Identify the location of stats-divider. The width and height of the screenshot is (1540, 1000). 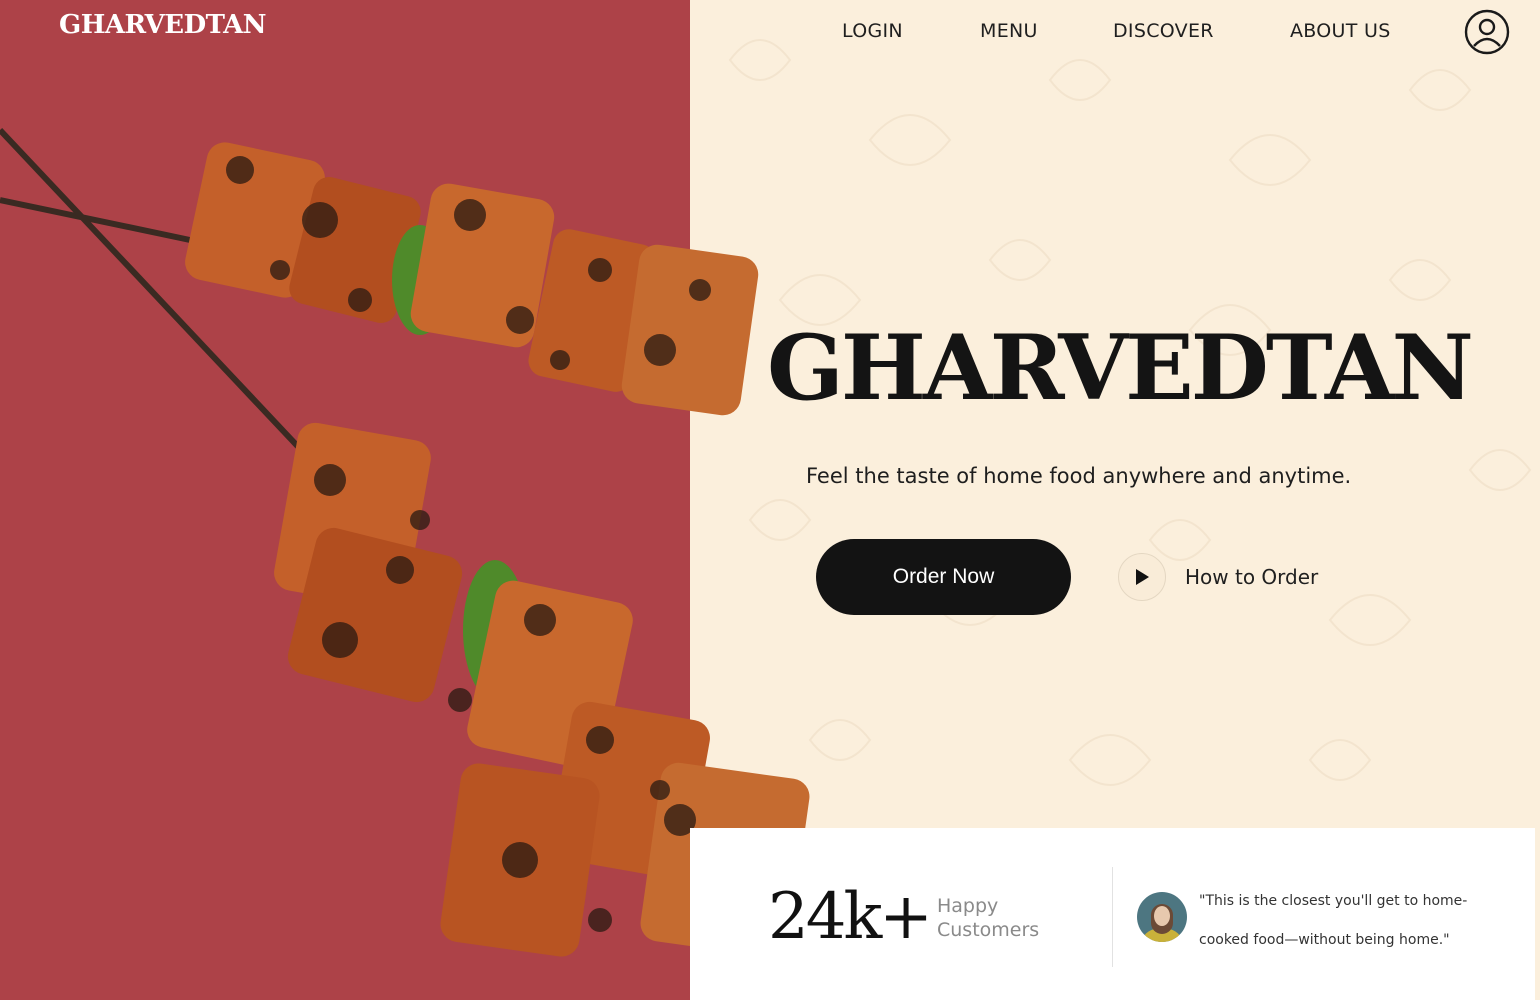
(1112, 917).